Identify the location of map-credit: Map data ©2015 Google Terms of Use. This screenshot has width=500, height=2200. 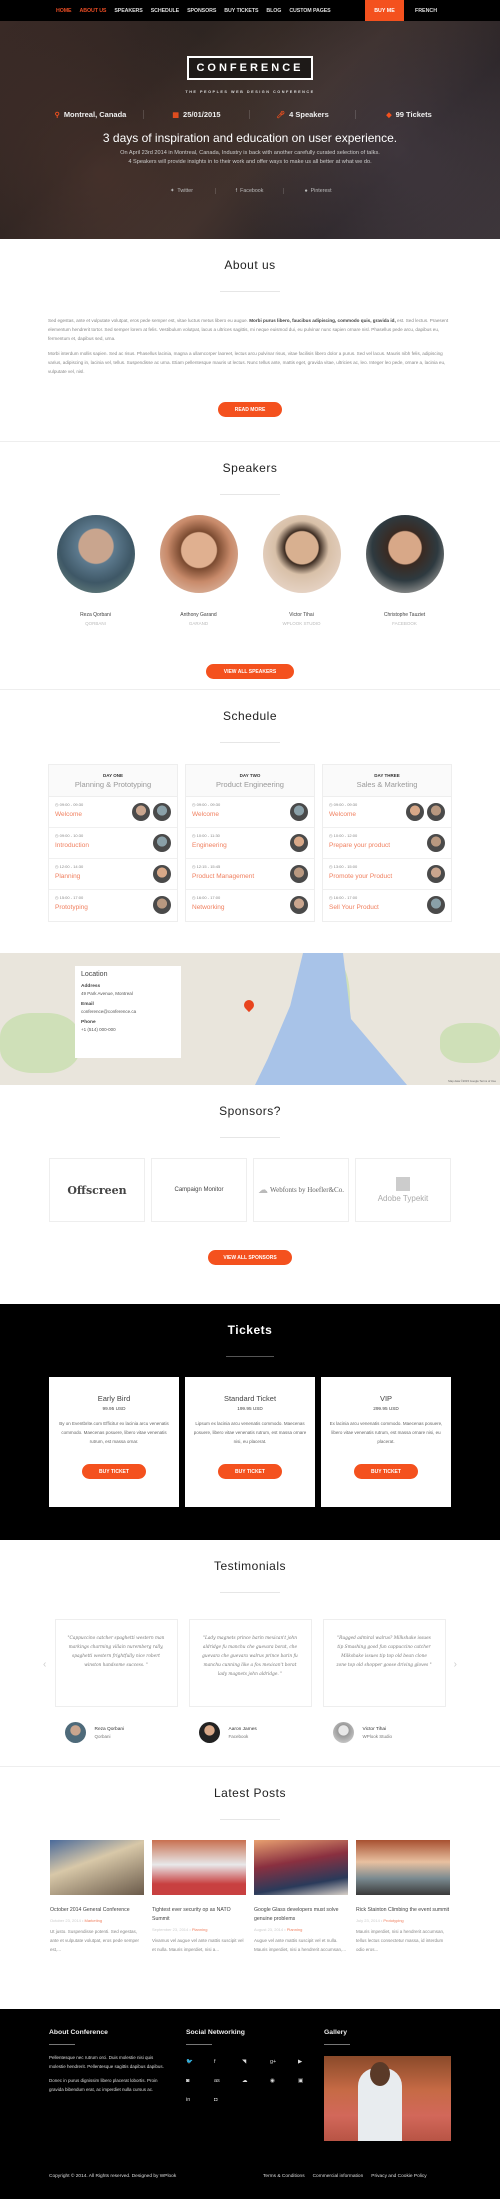
(472, 1081).